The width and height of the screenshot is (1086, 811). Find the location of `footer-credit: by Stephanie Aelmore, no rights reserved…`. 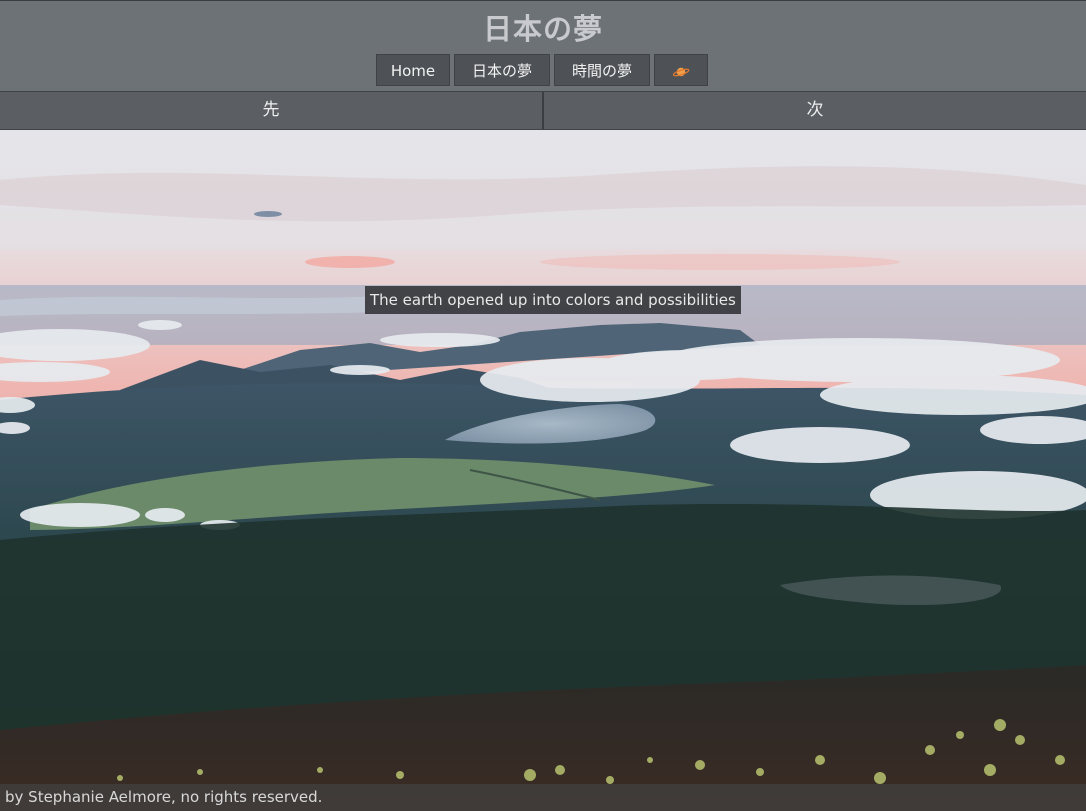

footer-credit: by Stephanie Aelmore, no rights reserved… is located at coordinates (164, 797).